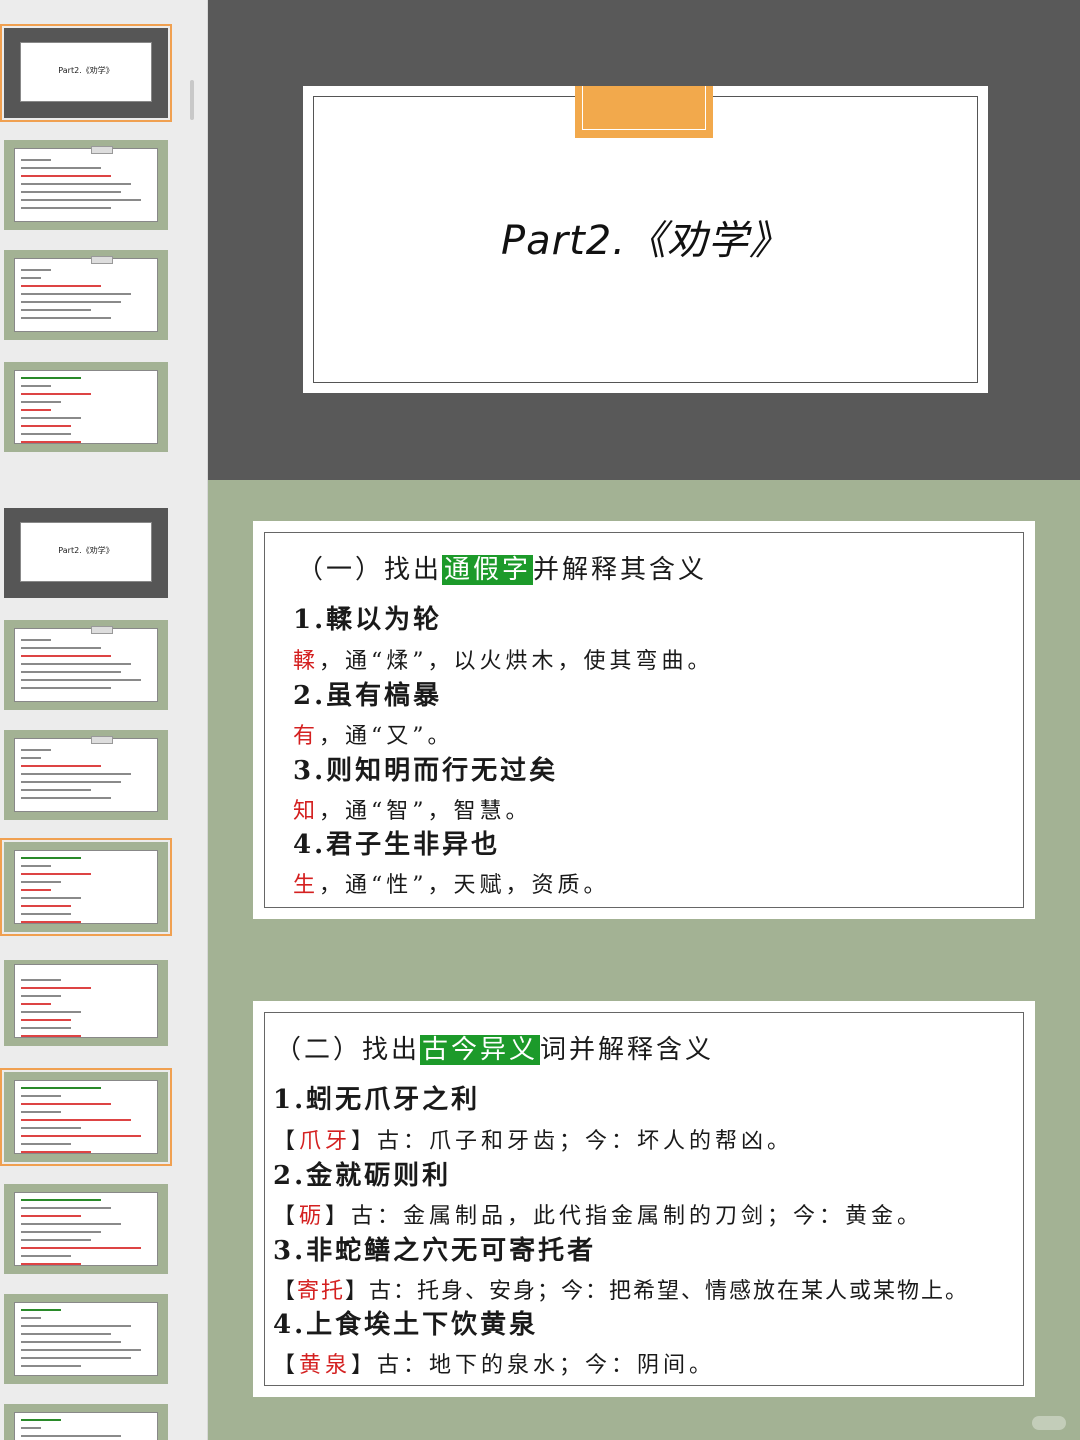 This screenshot has height=1440, width=1080. What do you see at coordinates (598, 1216) in the screenshot?
I see `item-explanation: 【砺】古：金属制品，此代指金属制的刀剑；今：黄金。` at bounding box center [598, 1216].